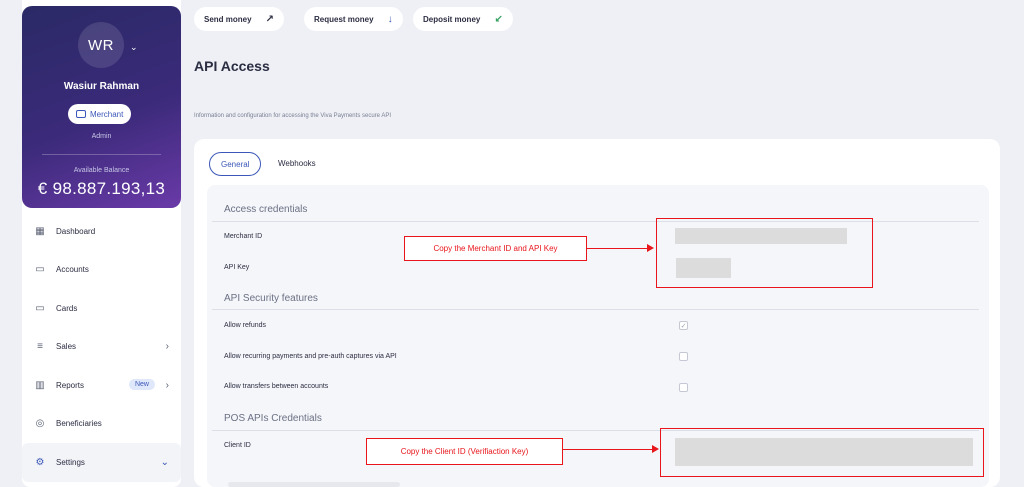 The height and width of the screenshot is (487, 1024). What do you see at coordinates (683, 356) in the screenshot?
I see `allow-recurring-checkbox` at bounding box center [683, 356].